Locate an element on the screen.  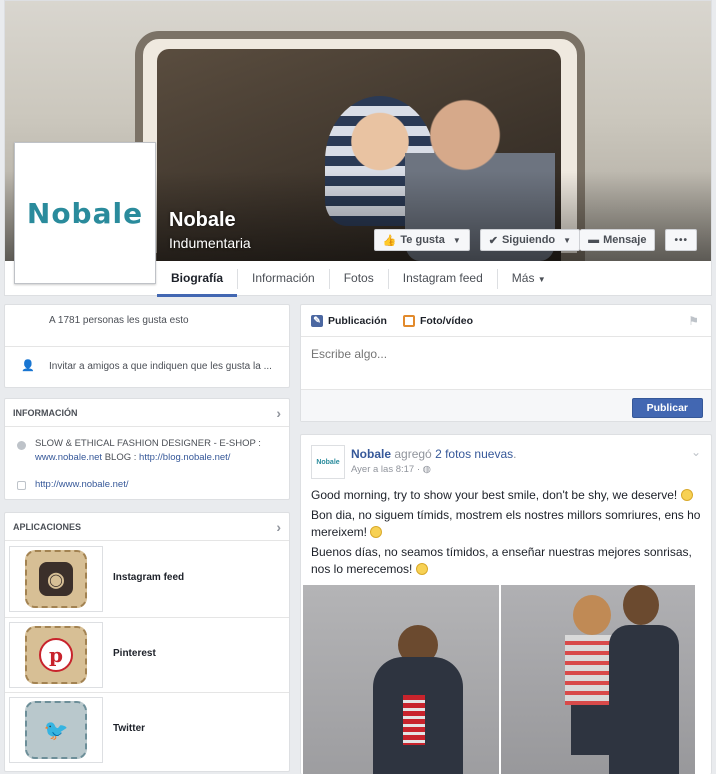
photo-figure-shorts is located at coordinates (591, 730).